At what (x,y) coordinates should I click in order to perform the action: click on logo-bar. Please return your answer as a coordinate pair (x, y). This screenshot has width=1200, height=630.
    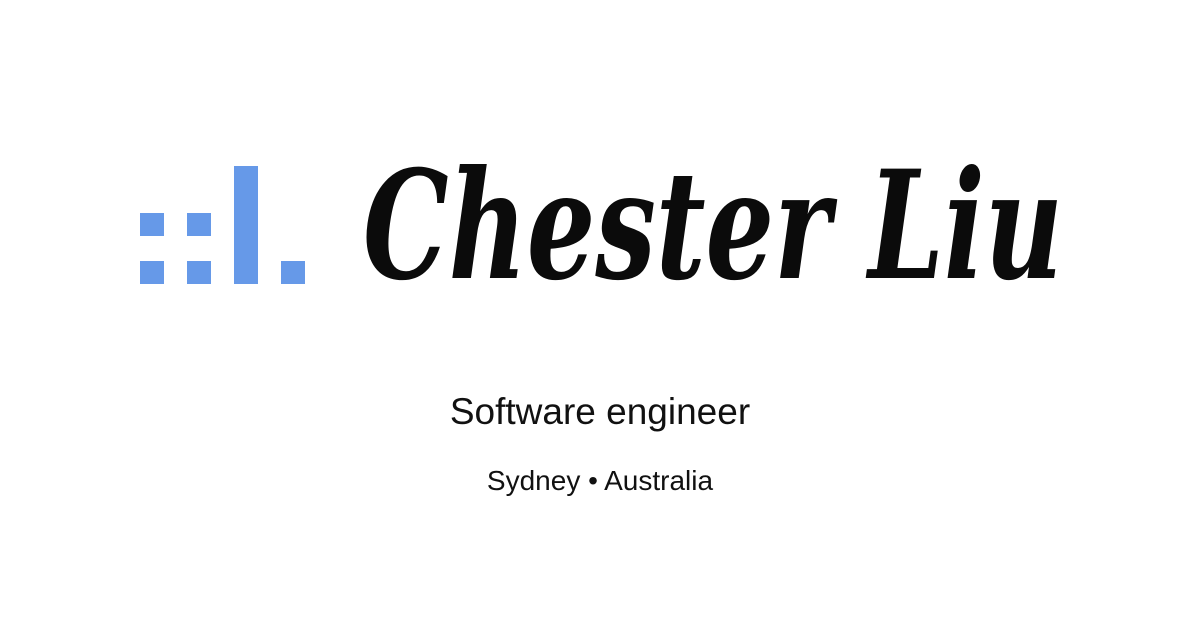
    Looking at the image, I should click on (246, 225).